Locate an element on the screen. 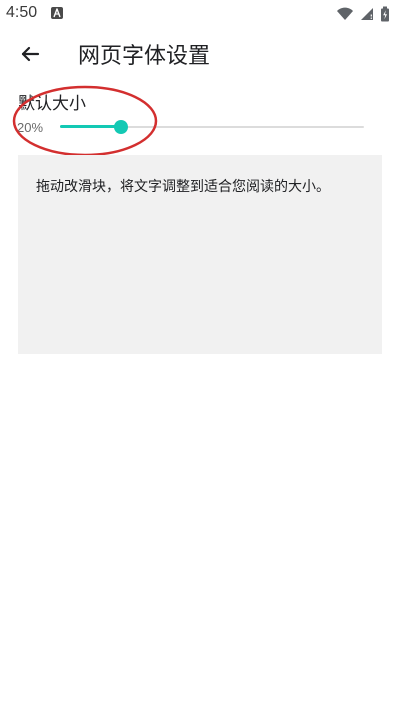 This screenshot has height=711, width=400. slider-fill is located at coordinates (90, 126).